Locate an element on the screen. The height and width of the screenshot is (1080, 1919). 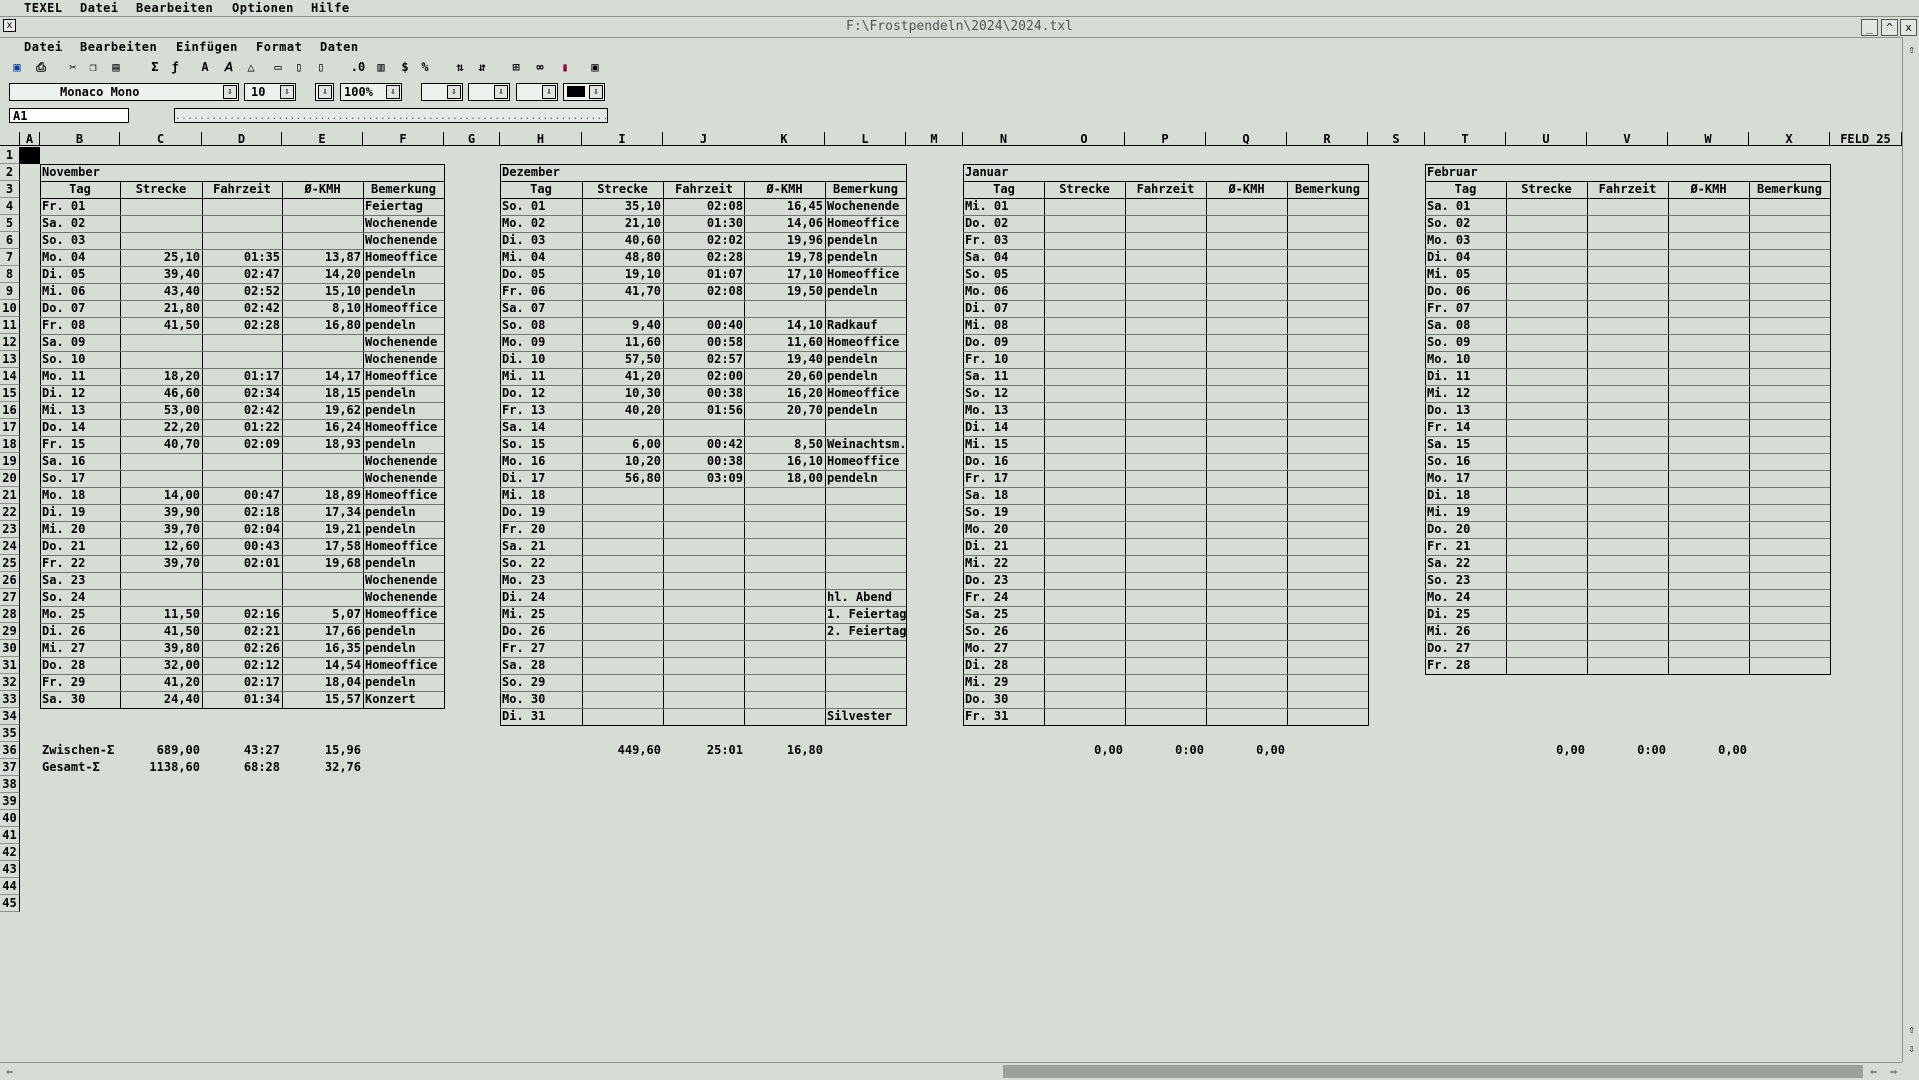
table-cell: 16,20 is located at coordinates (784, 393).